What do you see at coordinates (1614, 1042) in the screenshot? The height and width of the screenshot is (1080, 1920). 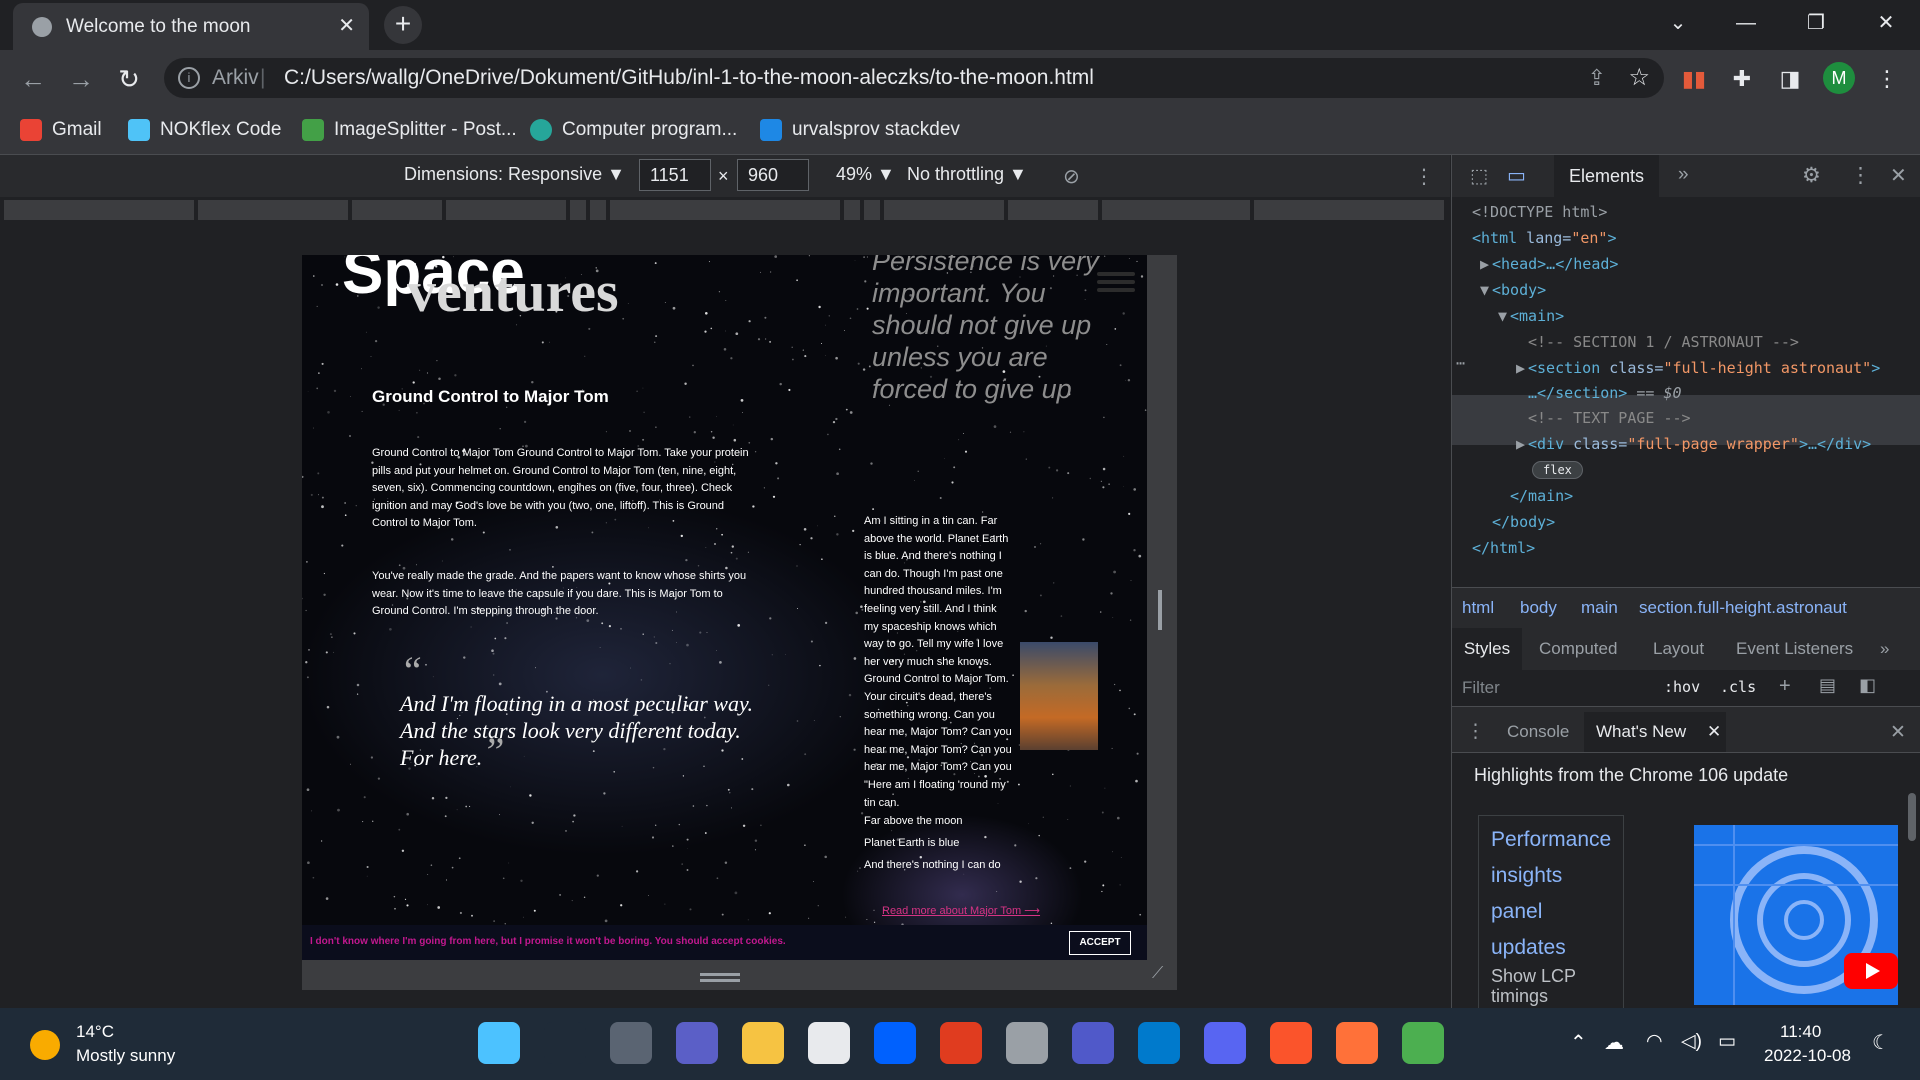 I see `onedrive-icon: ☁` at bounding box center [1614, 1042].